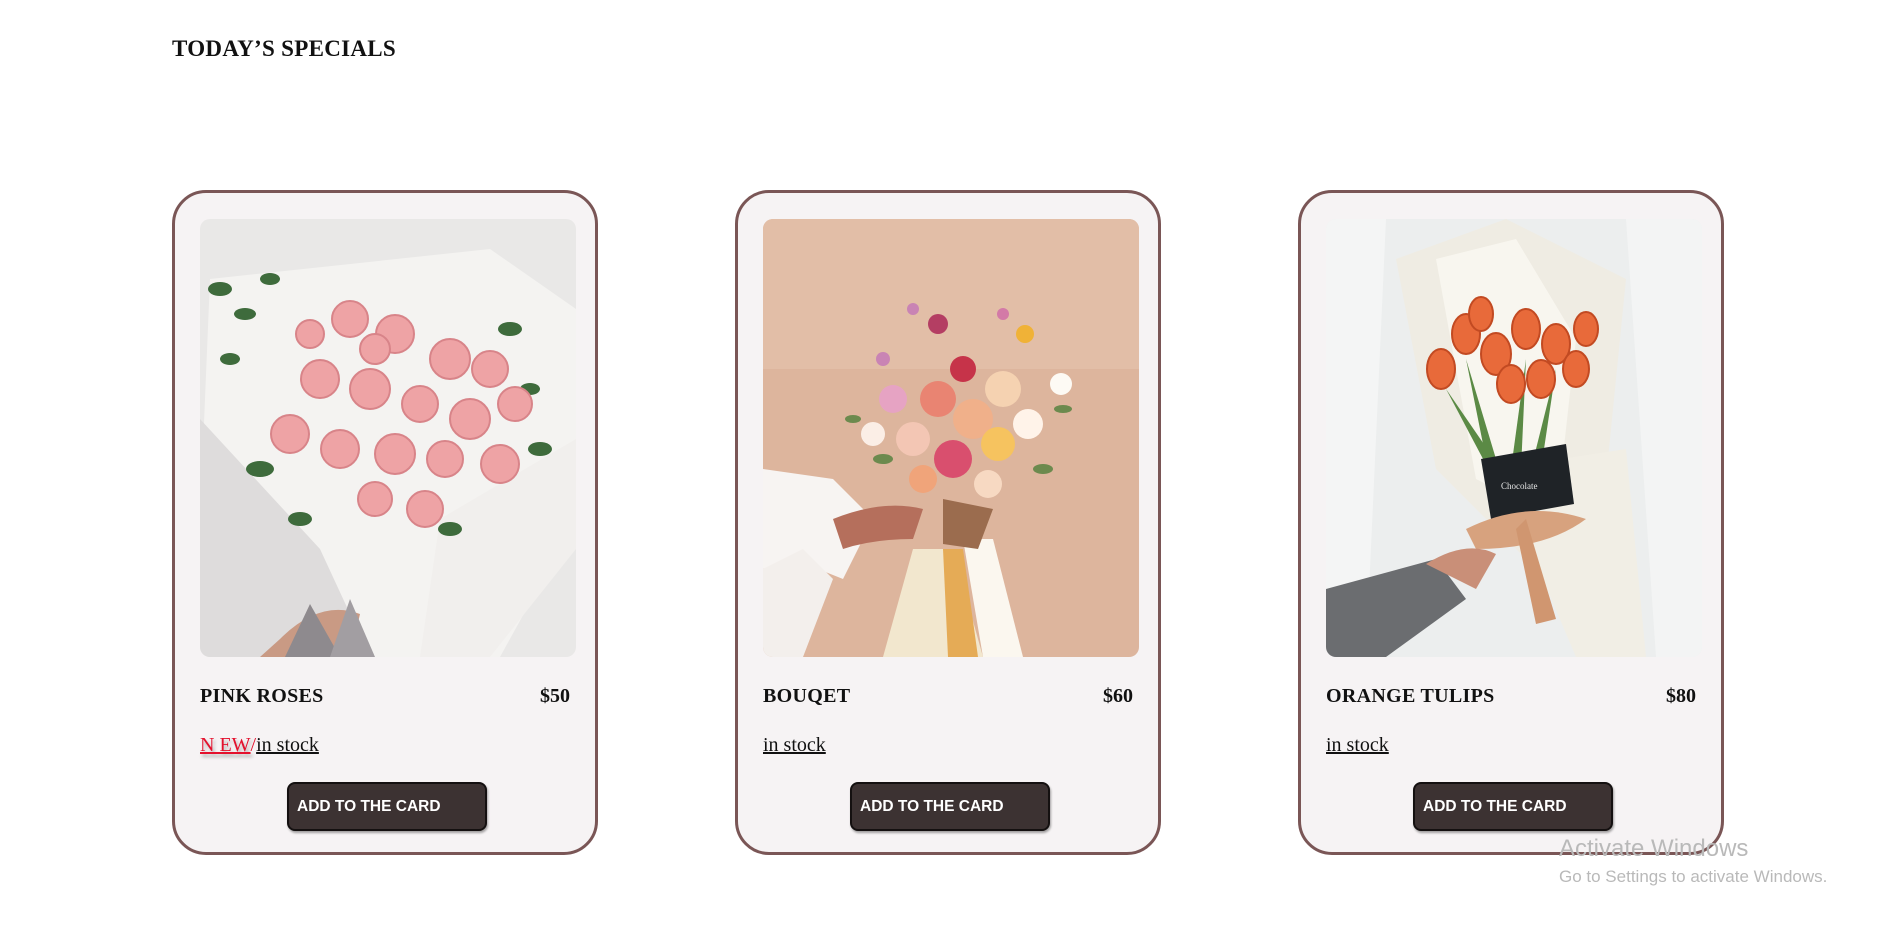 The width and height of the screenshot is (1891, 931). Describe the element at coordinates (1118, 696) in the screenshot. I see `product-price: $60` at that location.